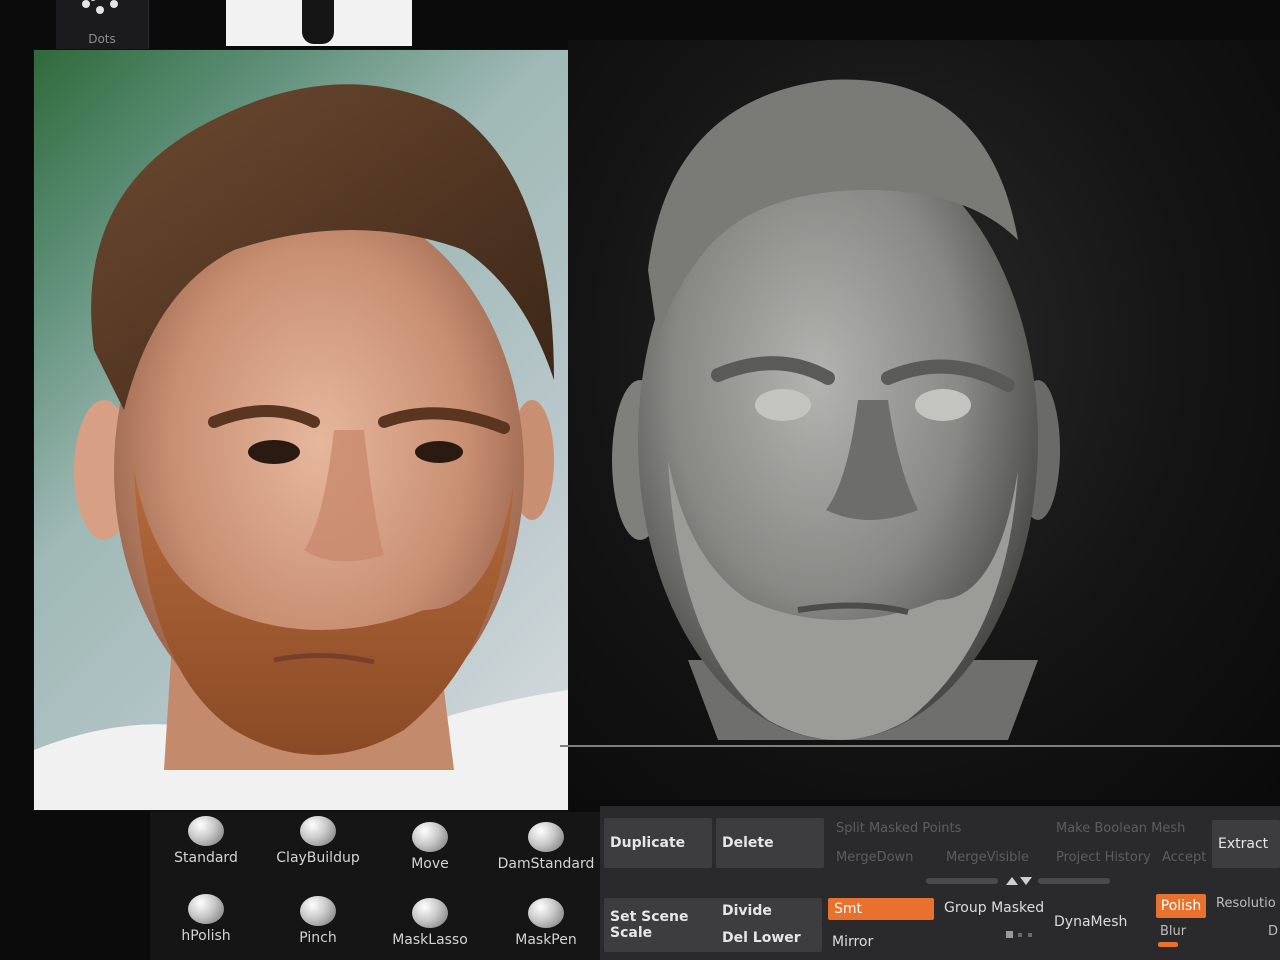 Image resolution: width=1280 pixels, height=960 pixels. What do you see at coordinates (318, 858) in the screenshot?
I see `brush-label: ClayBuildup` at bounding box center [318, 858].